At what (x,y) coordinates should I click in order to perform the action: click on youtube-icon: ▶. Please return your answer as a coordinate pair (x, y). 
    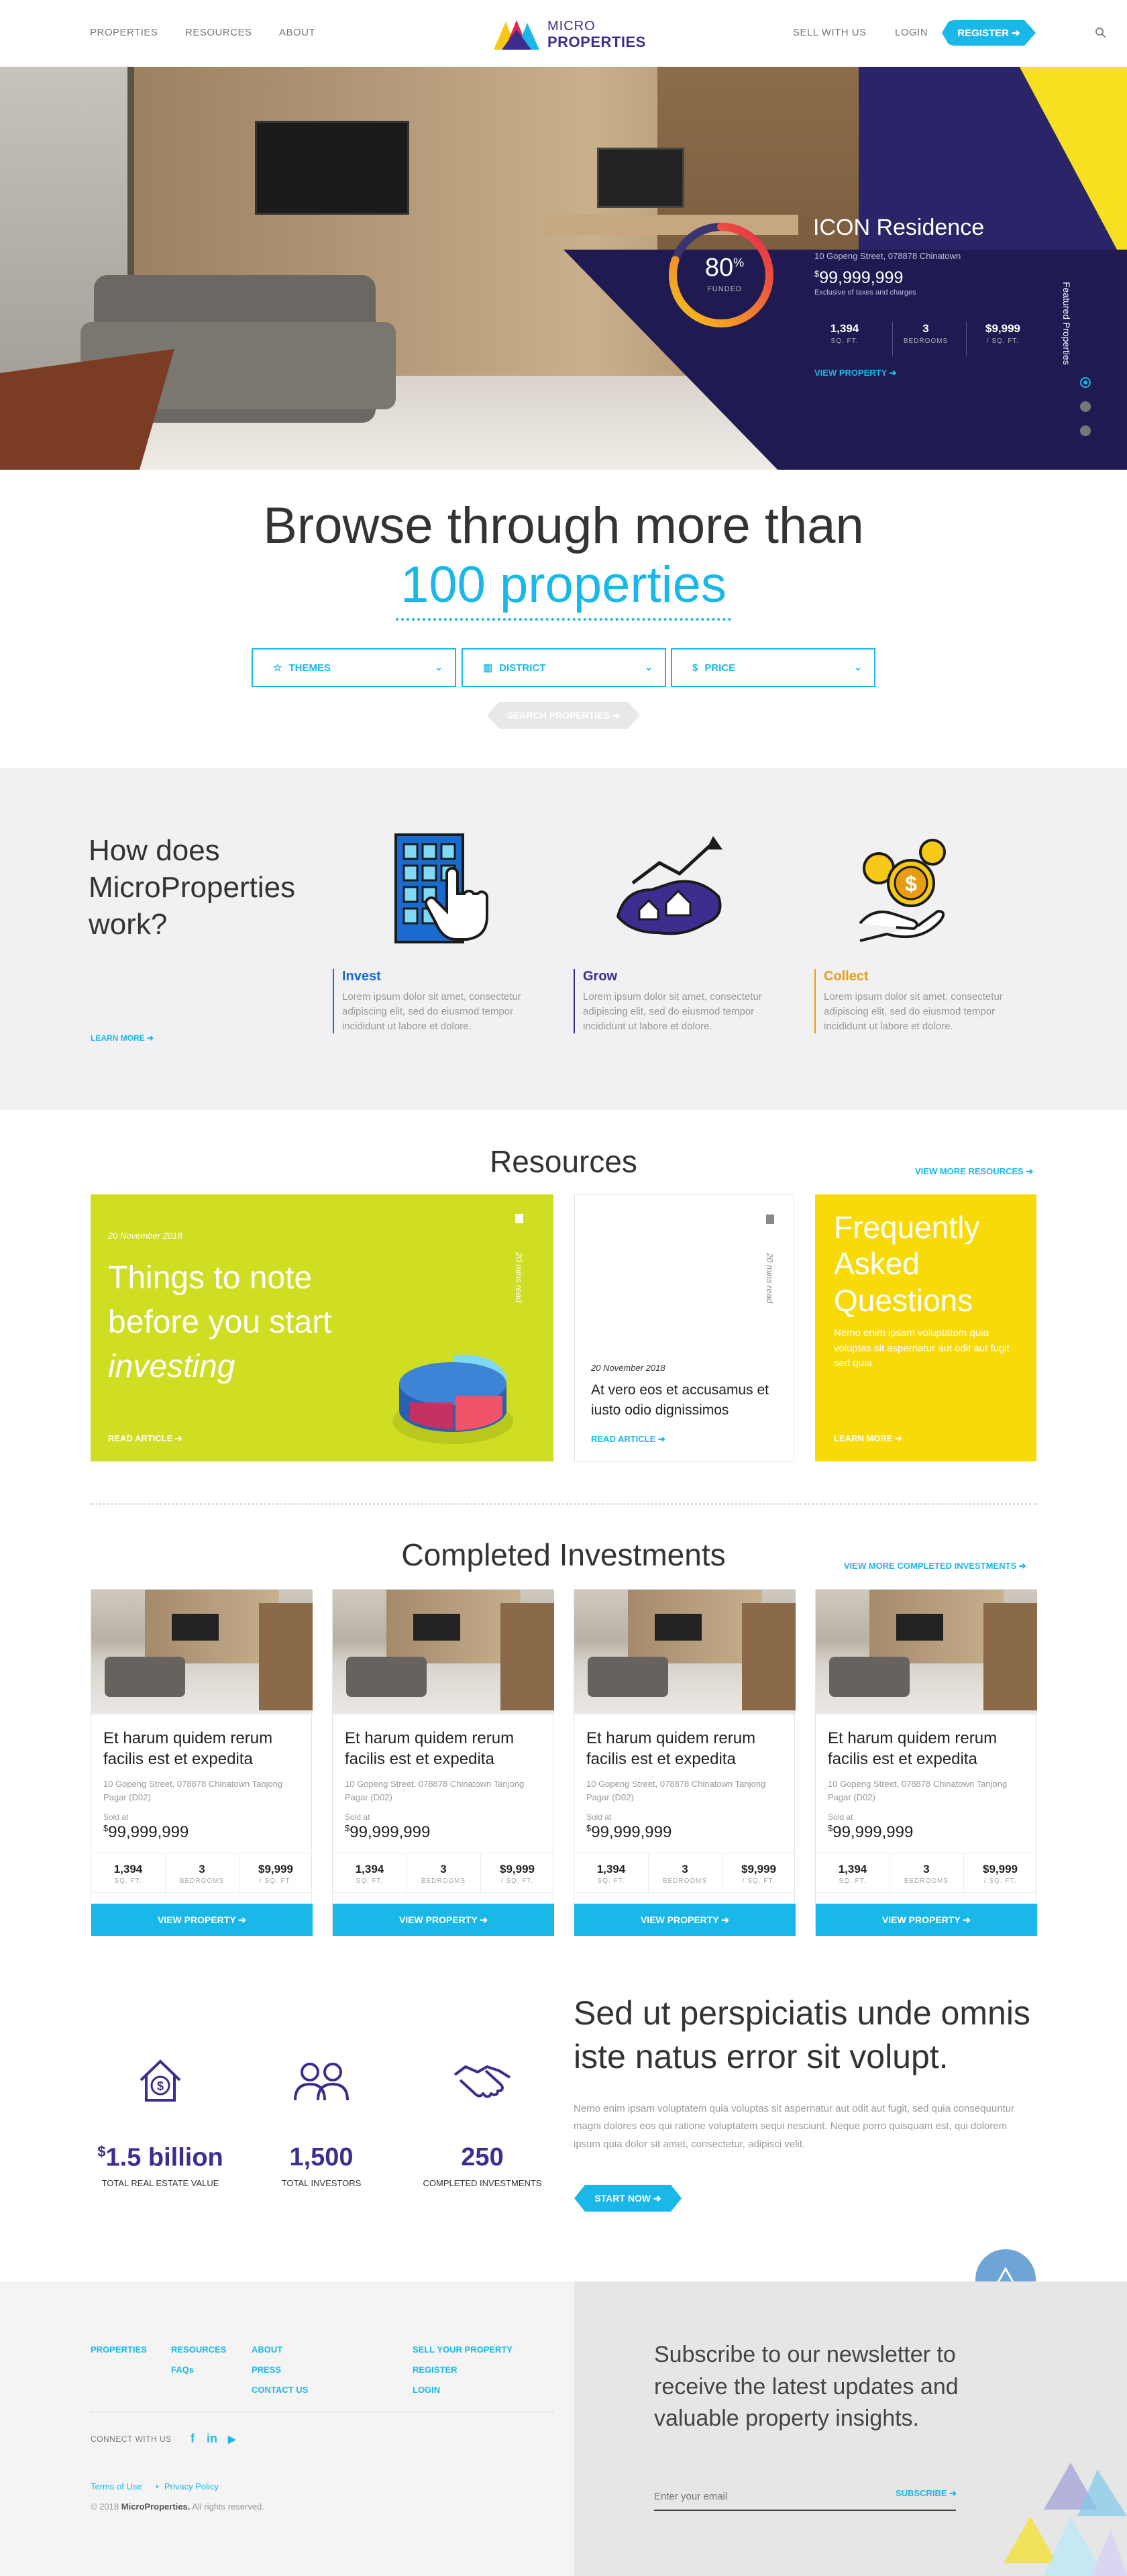
    Looking at the image, I should click on (232, 2439).